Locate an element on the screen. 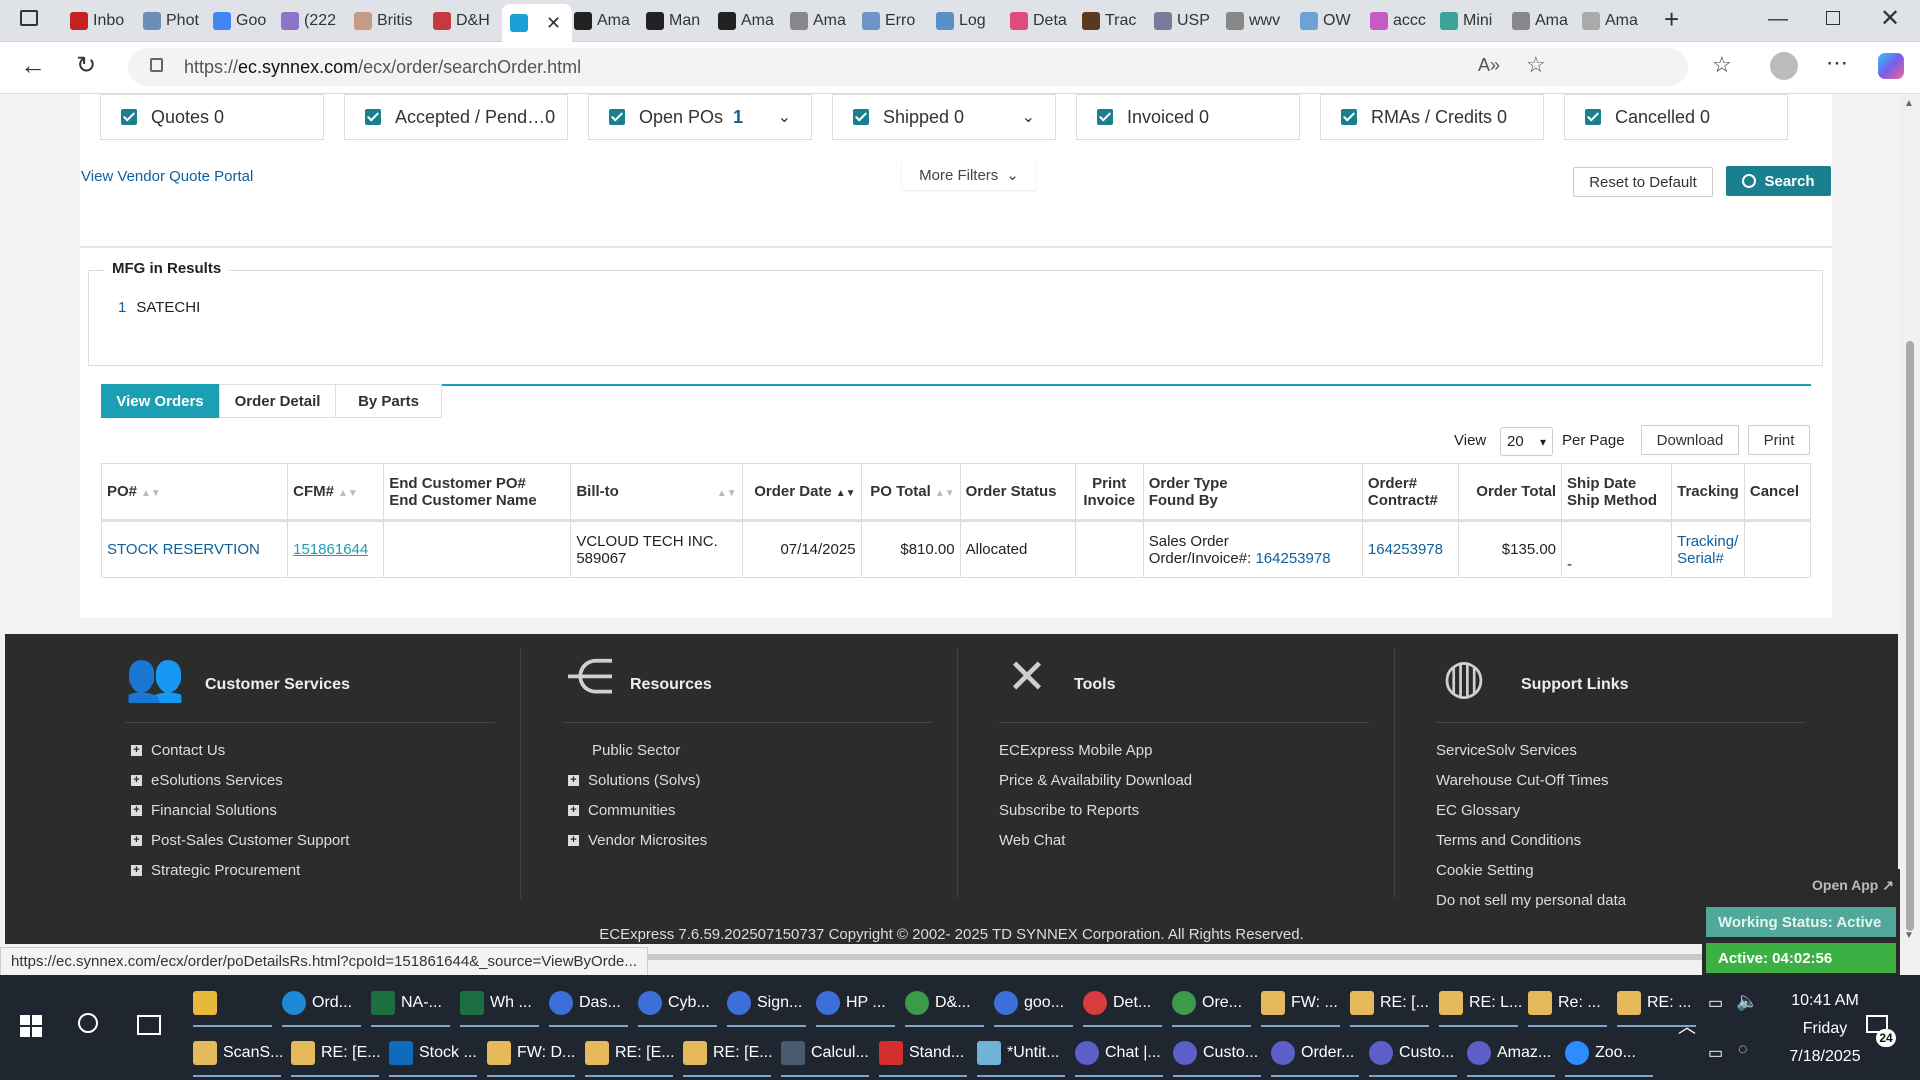 The width and height of the screenshot is (1920, 1080). footer-link: + Financial Solutions is located at coordinates (204, 810).